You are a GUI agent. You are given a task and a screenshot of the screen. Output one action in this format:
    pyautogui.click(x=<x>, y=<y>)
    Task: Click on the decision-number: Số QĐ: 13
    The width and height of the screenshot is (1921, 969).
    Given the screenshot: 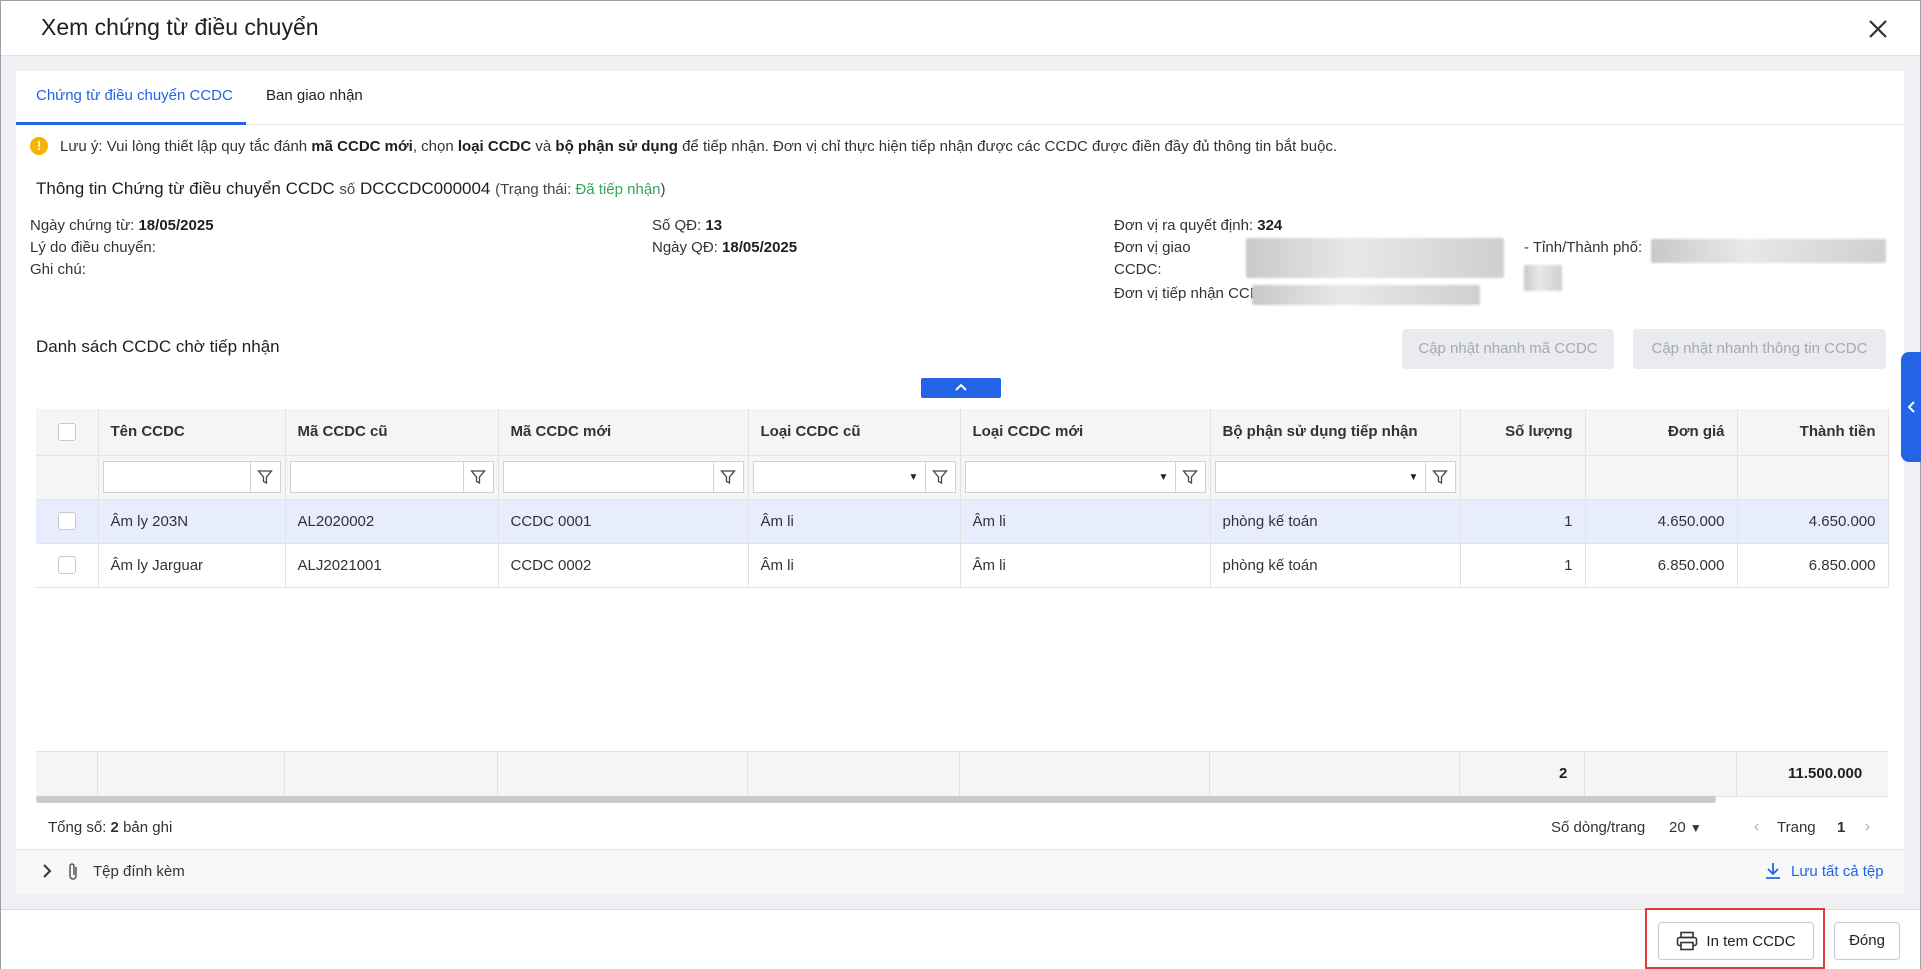 What is the action you would take?
    pyautogui.click(x=687, y=225)
    